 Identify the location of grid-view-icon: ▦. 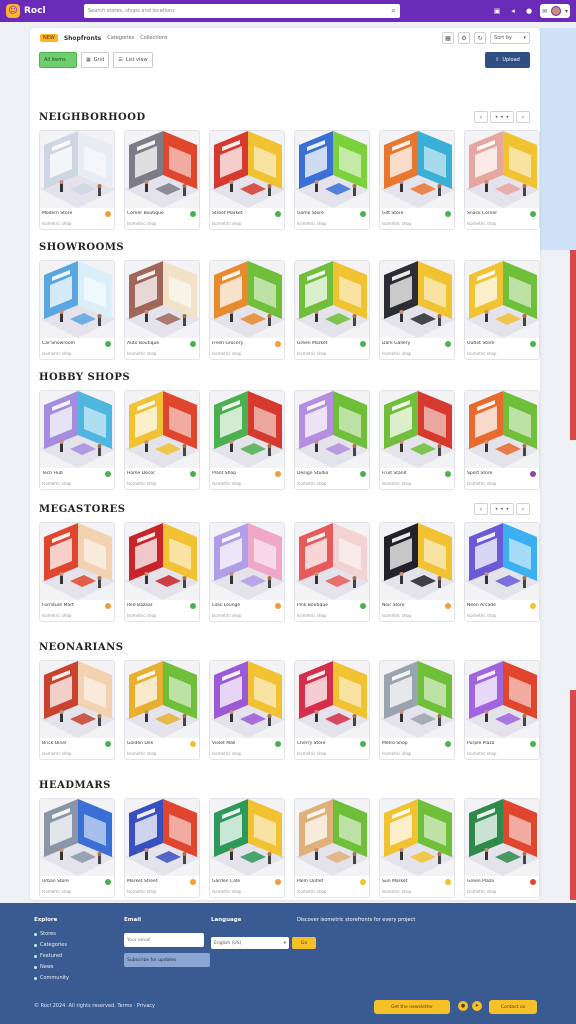
(448, 38).